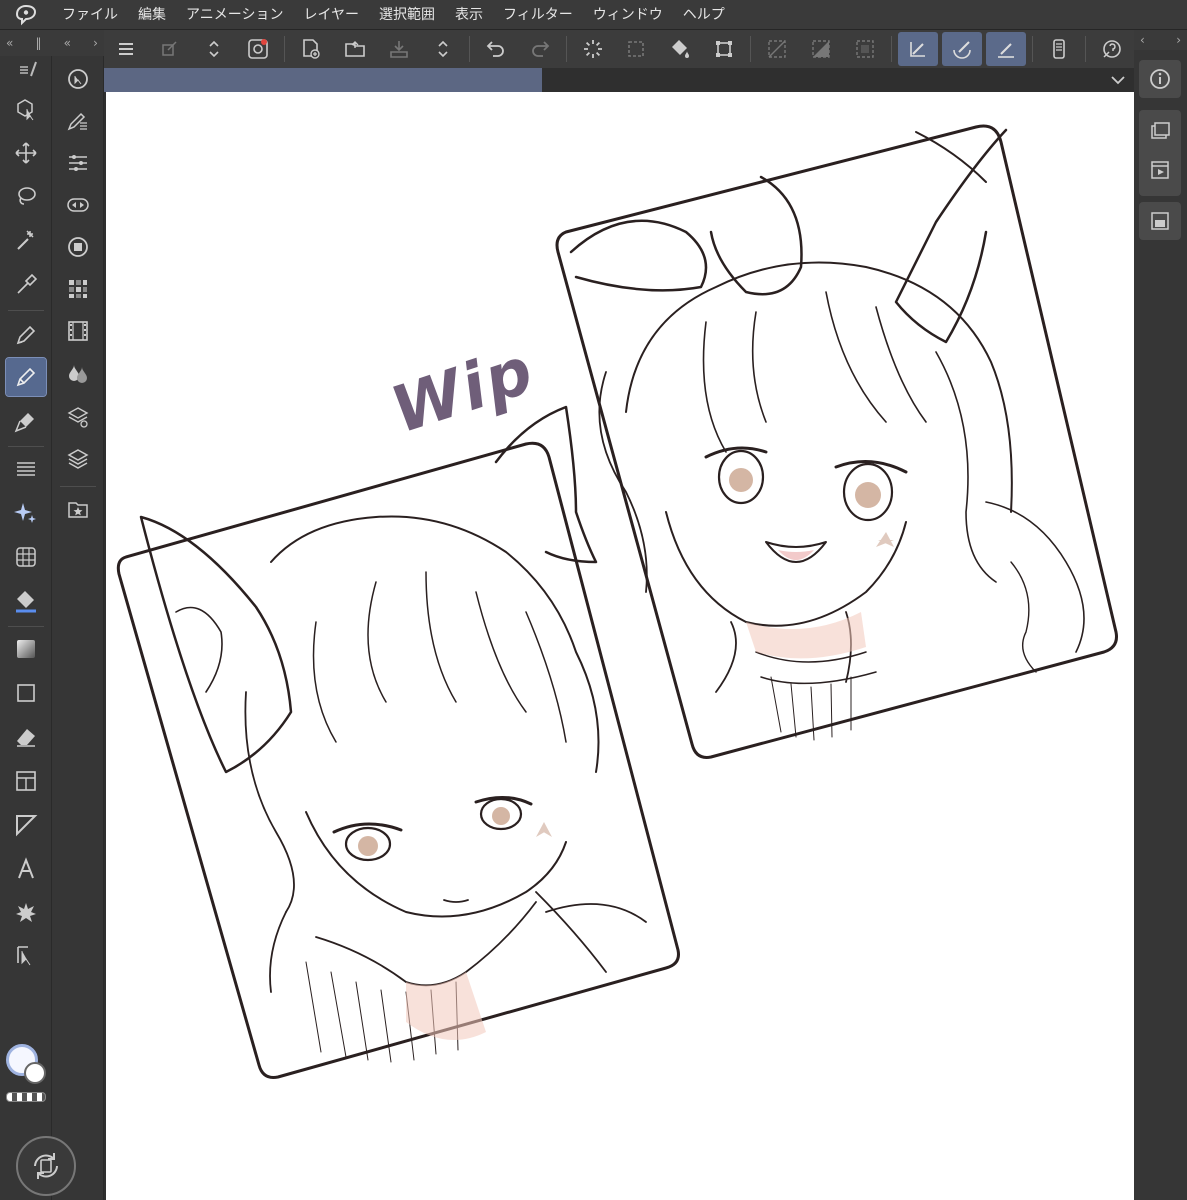 This screenshot has width=1187, height=1200. What do you see at coordinates (1160, 79) in the screenshot?
I see `info-icon` at bounding box center [1160, 79].